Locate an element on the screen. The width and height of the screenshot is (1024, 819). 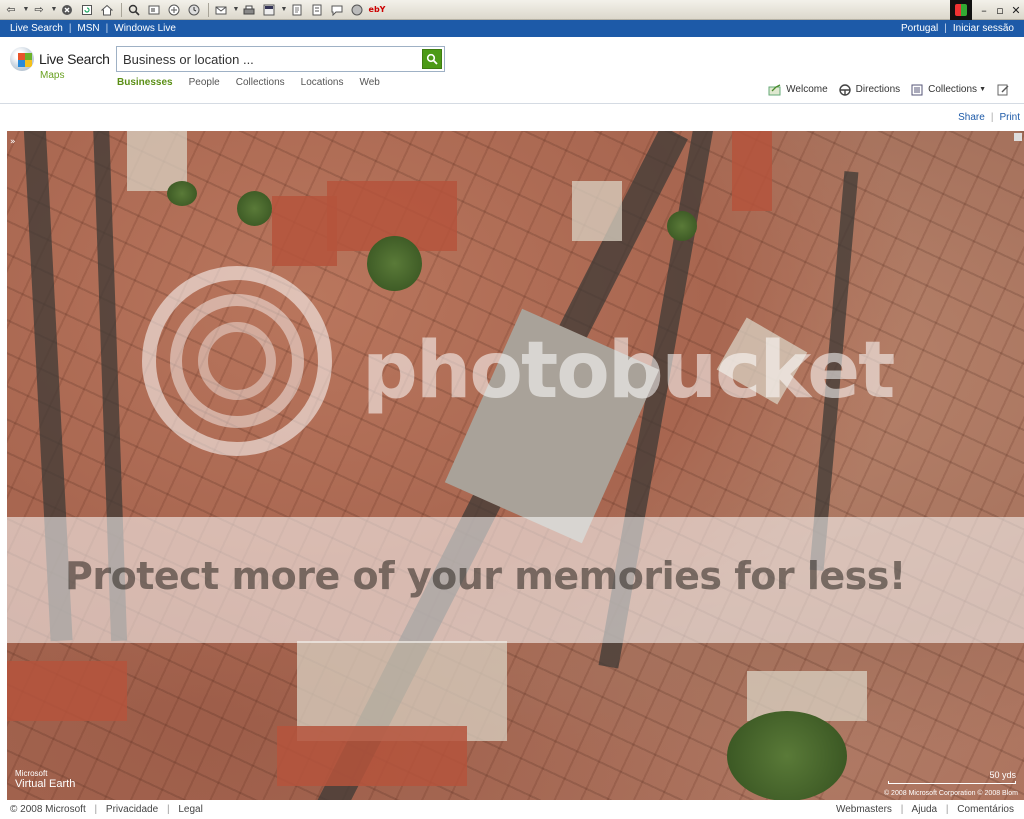
magnifier-icon is located at coordinates (432, 59).